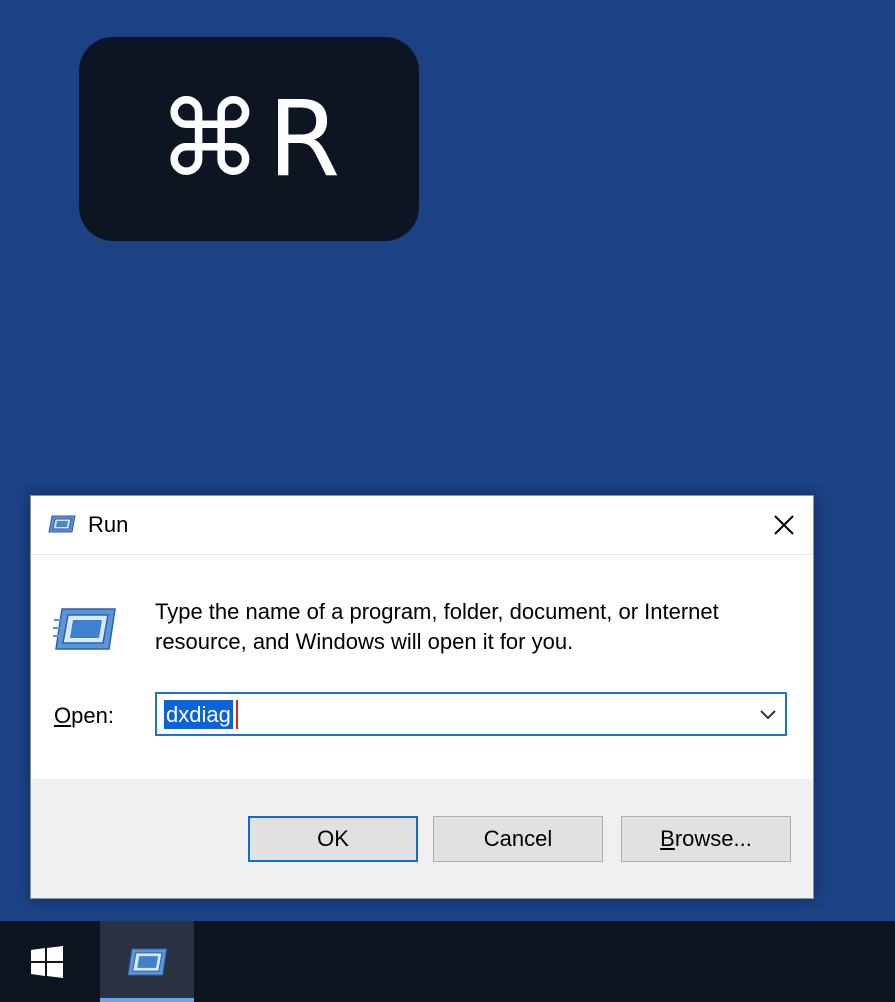 The image size is (895, 1002). I want to click on ok-button: OK, so click(333, 839).